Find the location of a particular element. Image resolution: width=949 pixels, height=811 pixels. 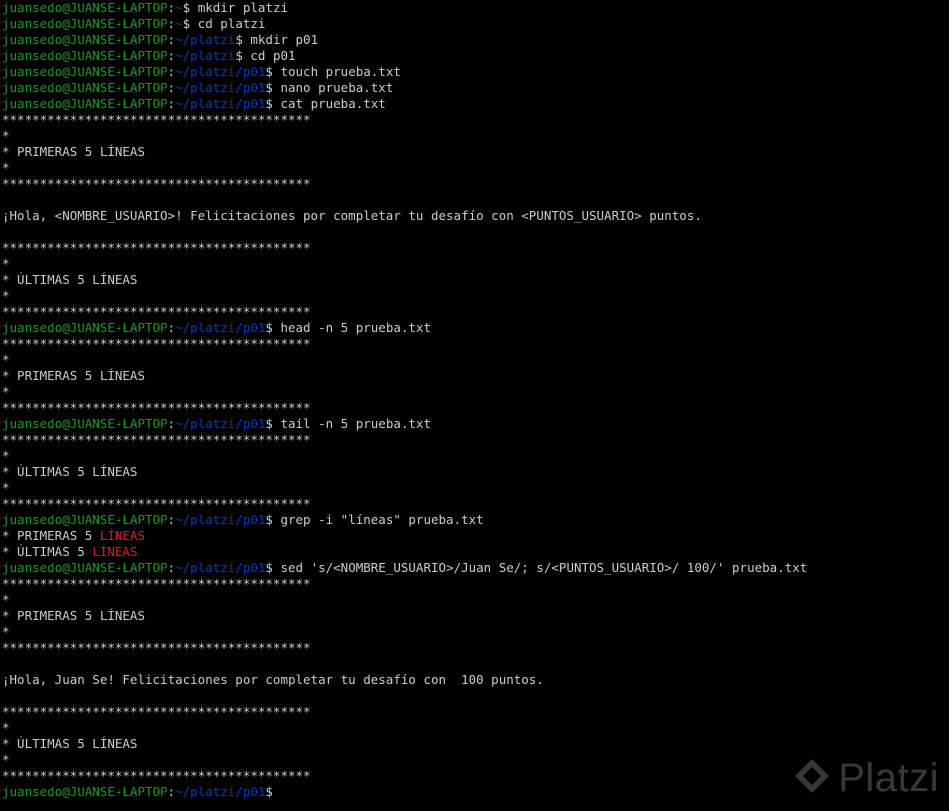

platzi-logo-text: Platzi is located at coordinates (888, 778).